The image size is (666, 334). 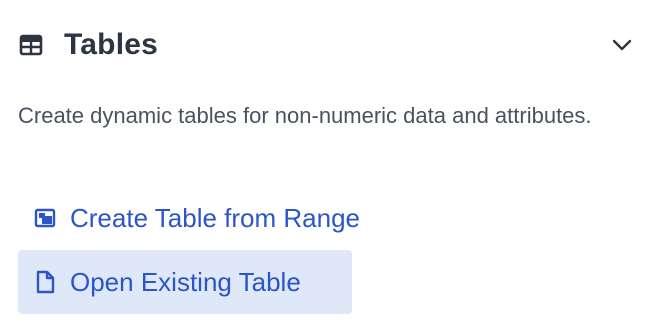 I want to click on open-existing-table-button: Open Existing Table, so click(x=185, y=282).